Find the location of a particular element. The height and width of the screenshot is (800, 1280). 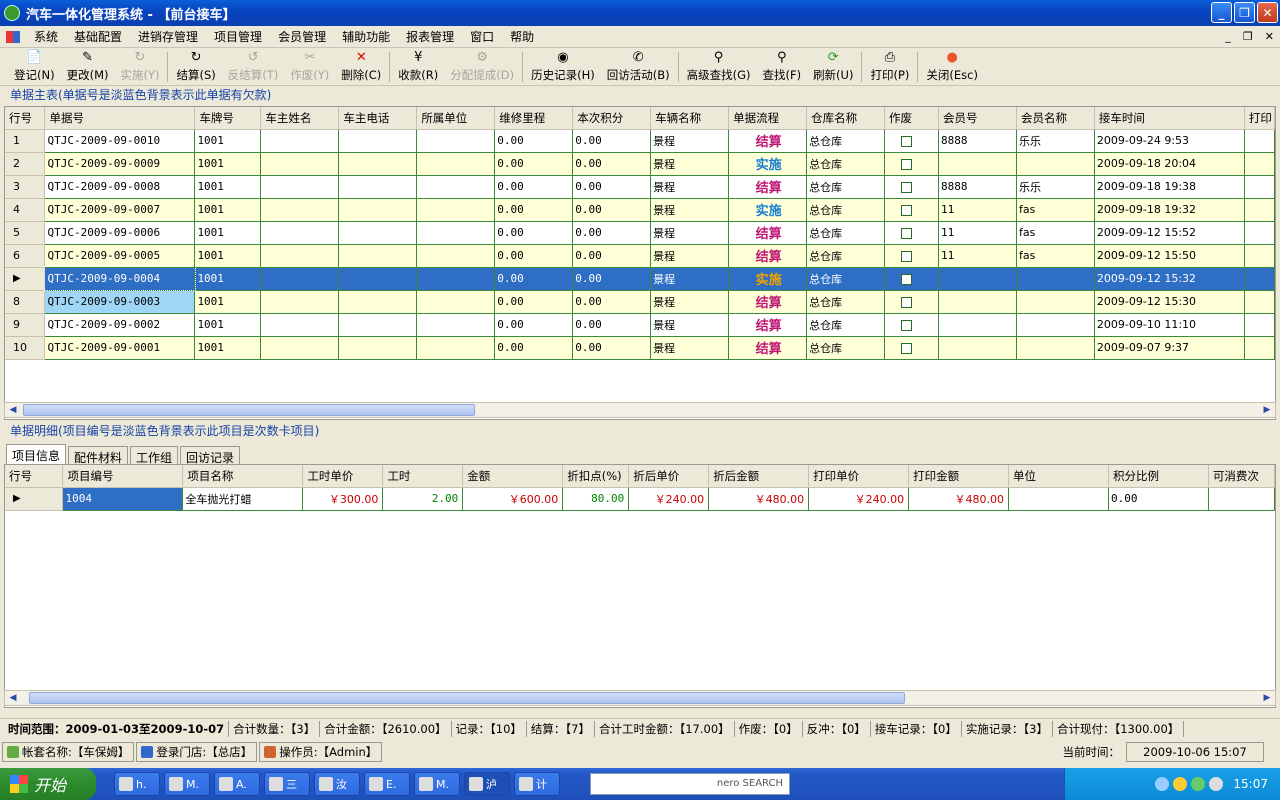

cell-flow: 实施 is located at coordinates (768, 279).